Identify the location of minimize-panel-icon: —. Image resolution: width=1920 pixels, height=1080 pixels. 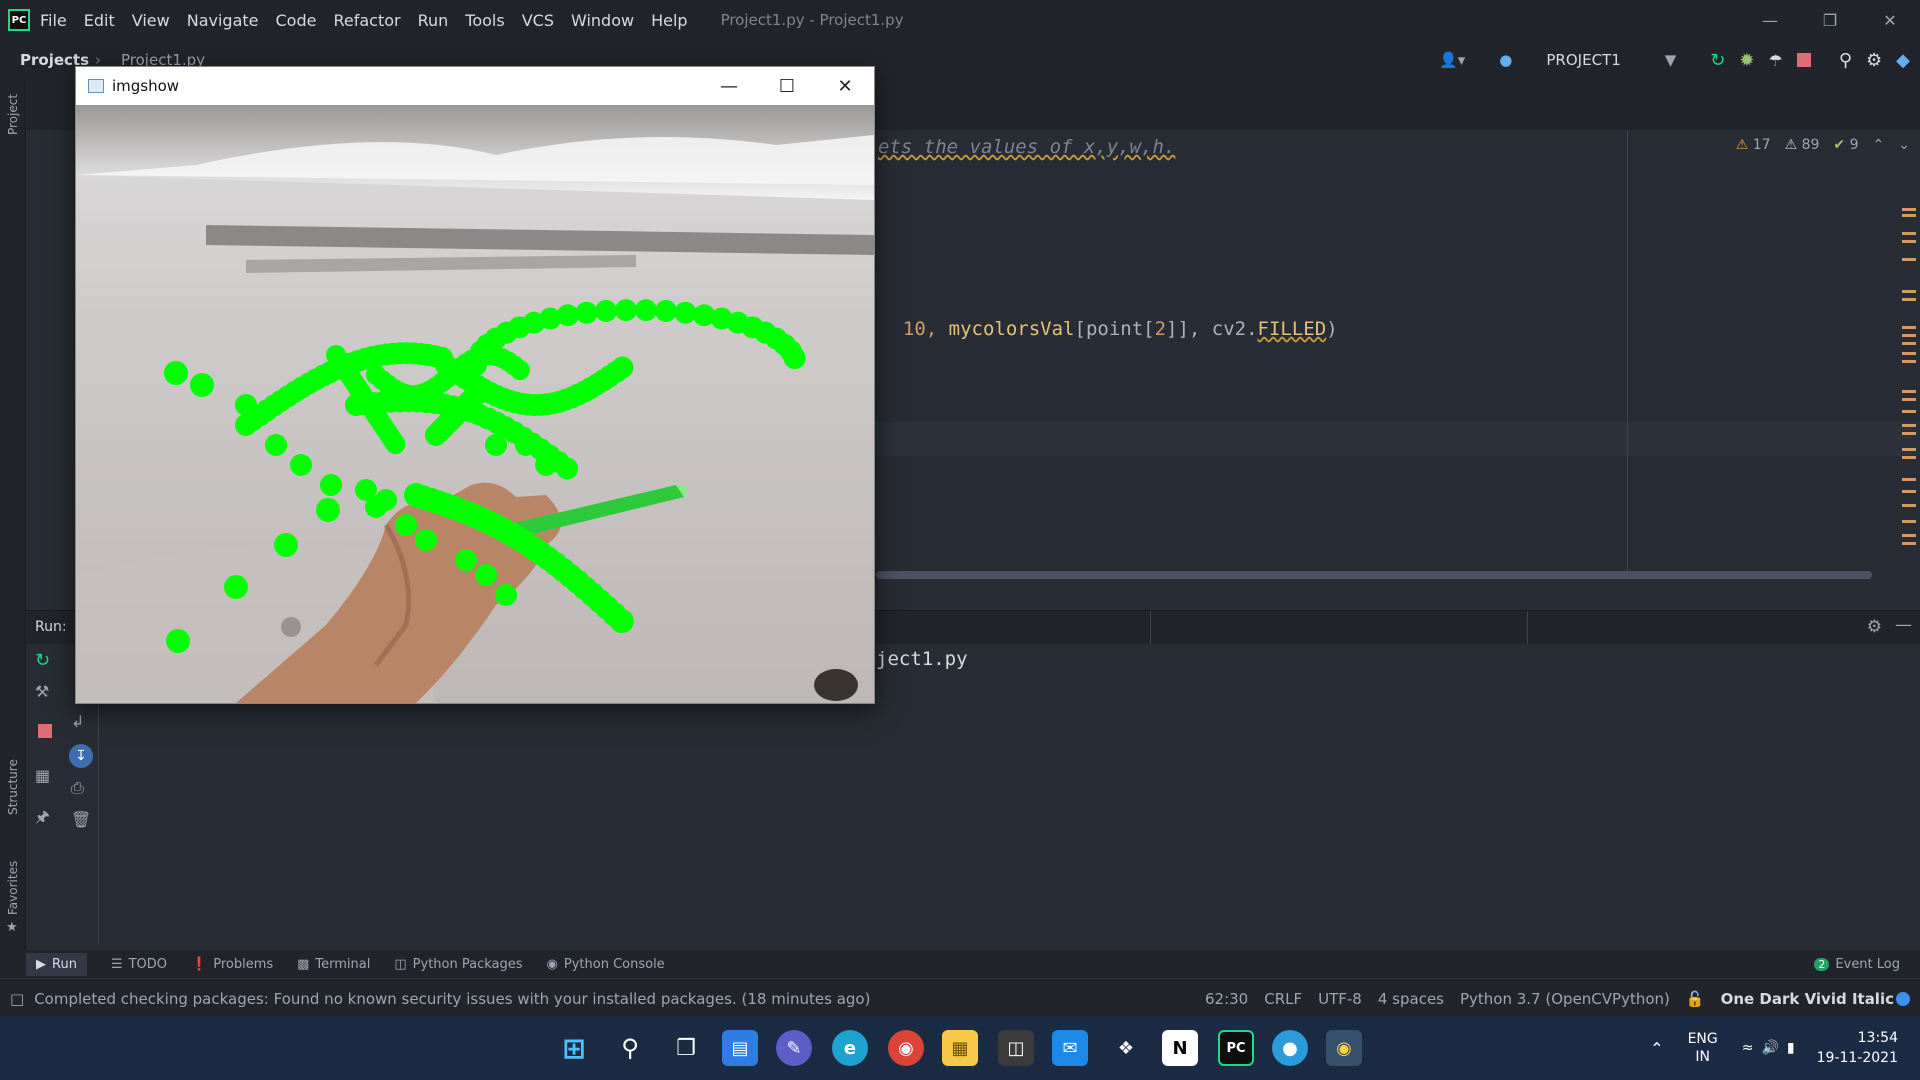
(1903, 625).